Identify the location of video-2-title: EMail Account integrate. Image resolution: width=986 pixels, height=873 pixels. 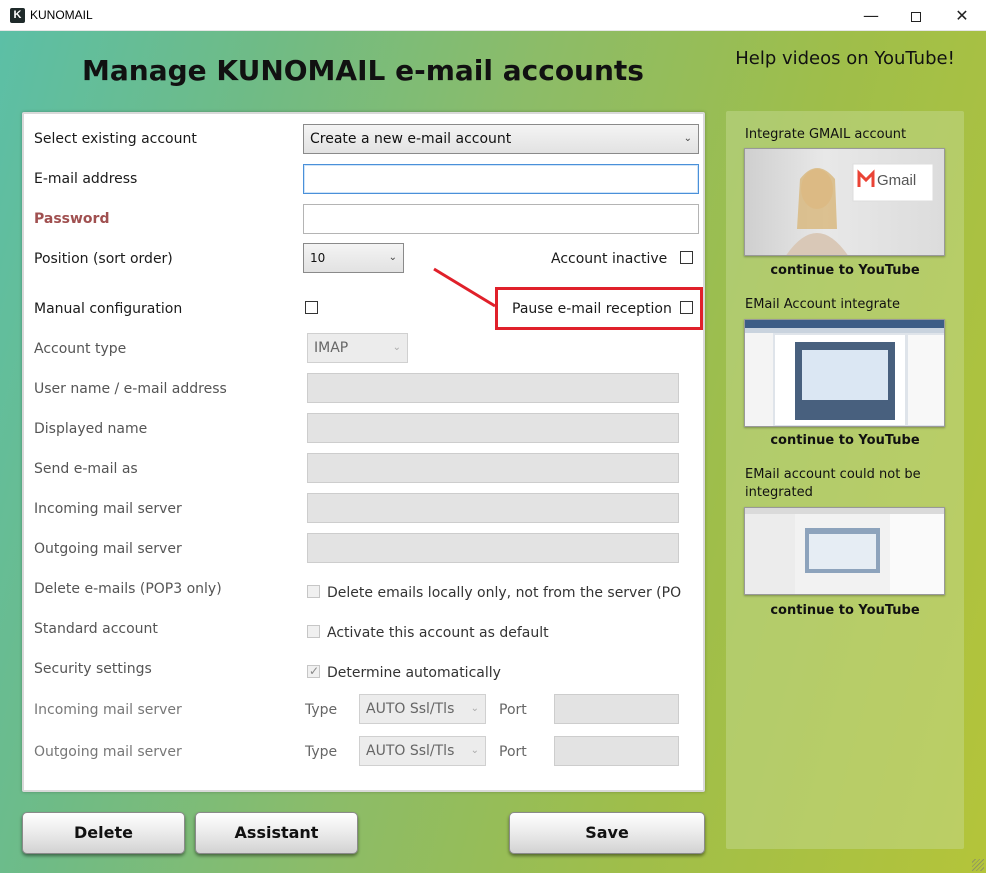
(822, 304).